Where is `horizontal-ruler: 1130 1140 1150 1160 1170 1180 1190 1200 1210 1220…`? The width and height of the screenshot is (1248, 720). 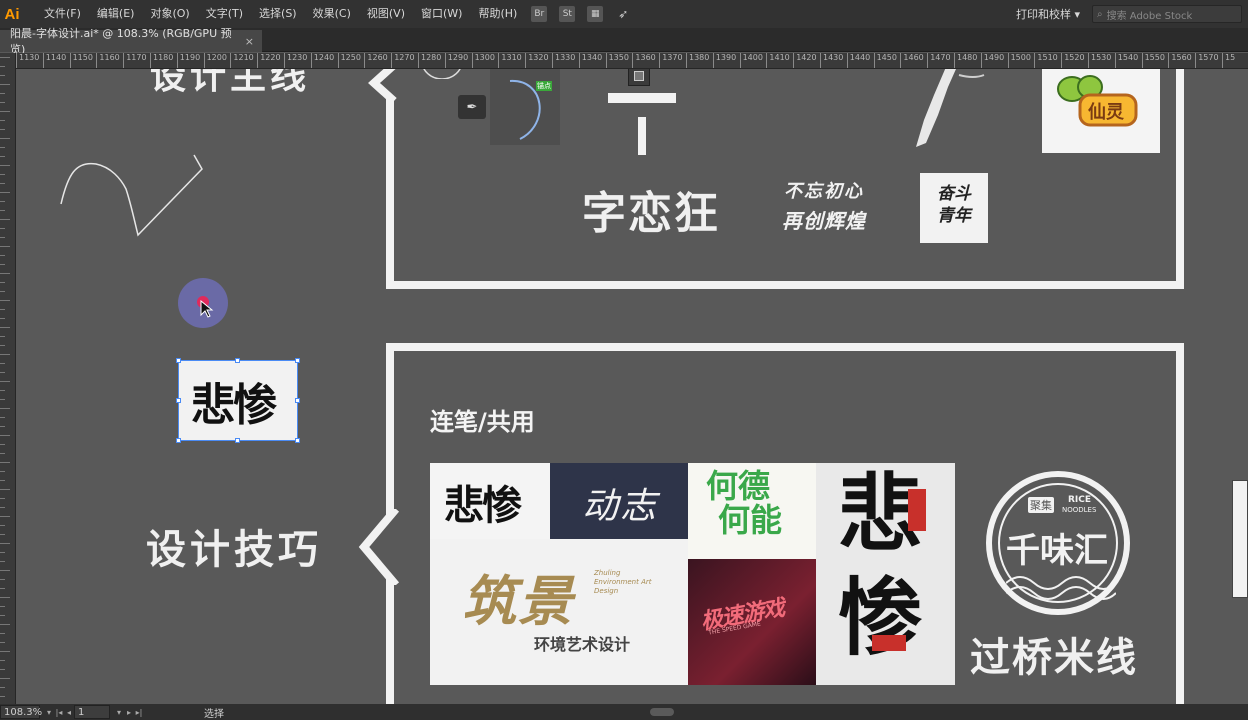 horizontal-ruler: 1130 1140 1150 1160 1170 1180 1190 1200 1210 1220… is located at coordinates (632, 61).